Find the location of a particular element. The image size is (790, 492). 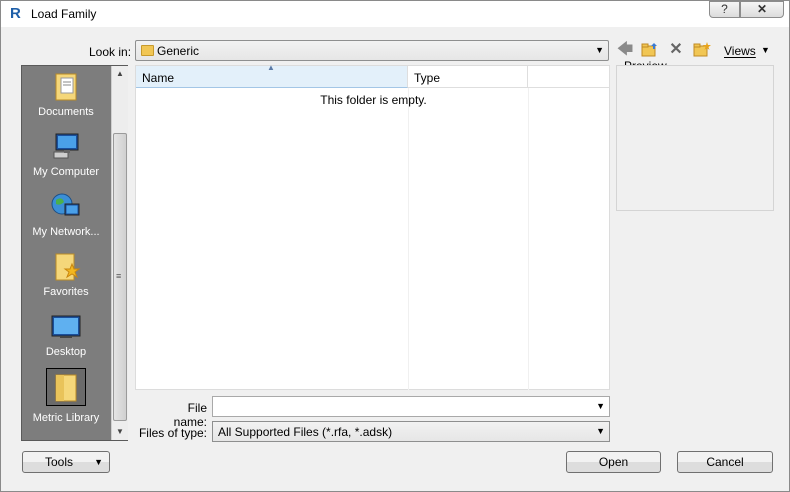

revit-app-icon: R is located at coordinates (15, 13).